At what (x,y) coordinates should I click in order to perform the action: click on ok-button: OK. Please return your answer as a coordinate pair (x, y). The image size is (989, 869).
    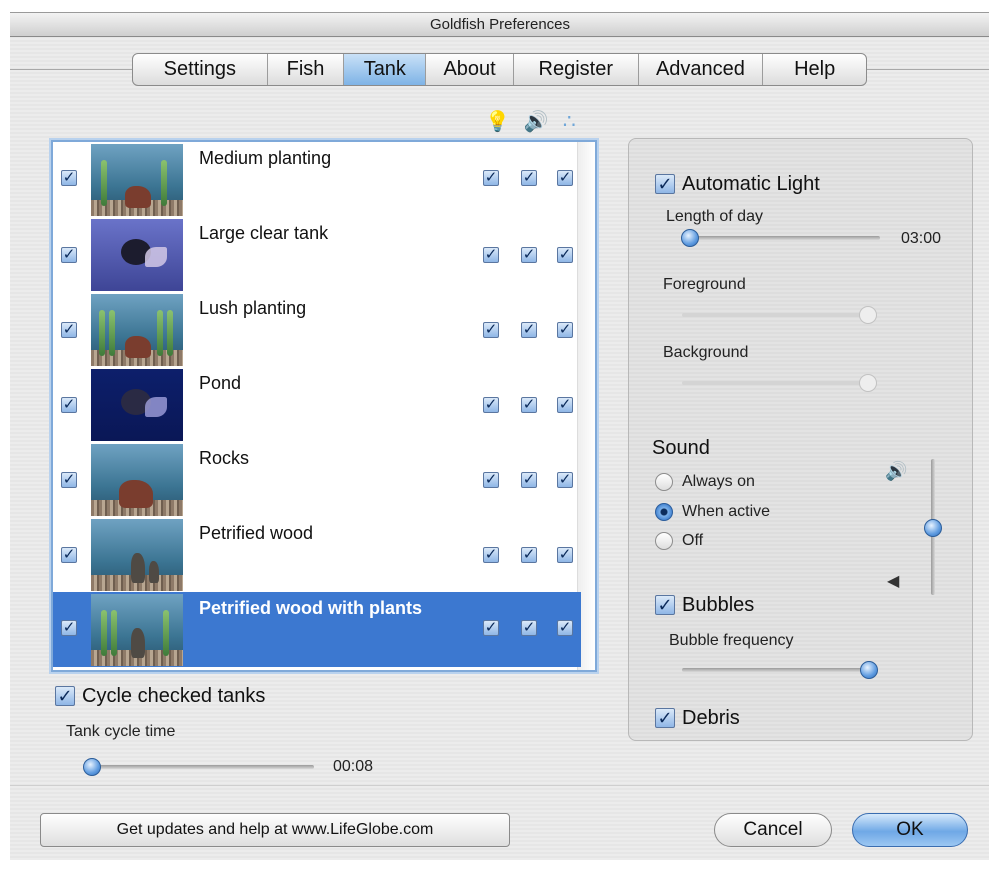
    Looking at the image, I should click on (910, 830).